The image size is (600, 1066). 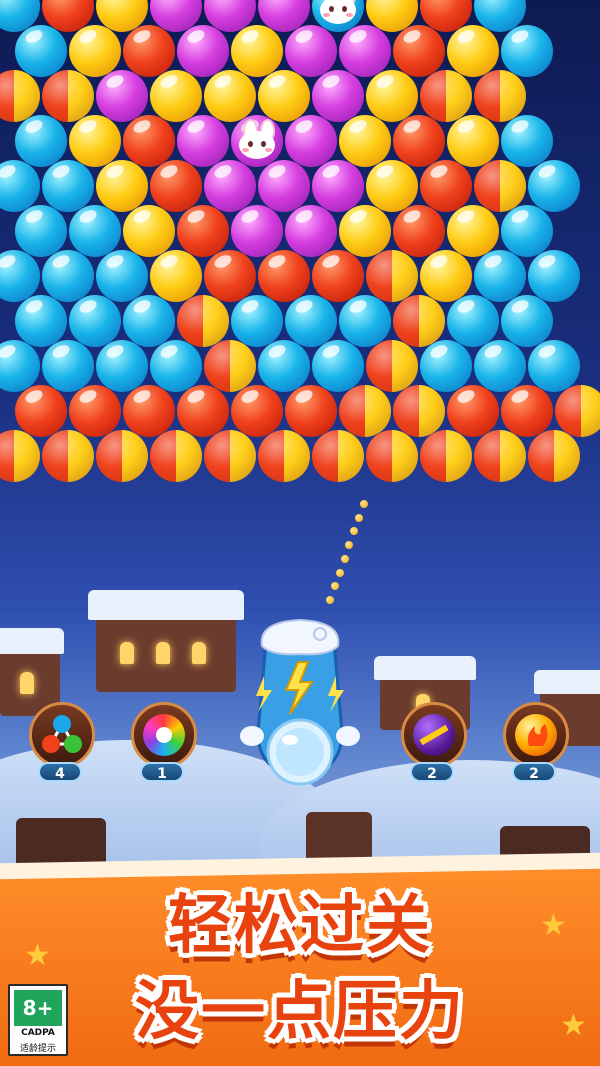 I want to click on house, so click(x=166, y=641).